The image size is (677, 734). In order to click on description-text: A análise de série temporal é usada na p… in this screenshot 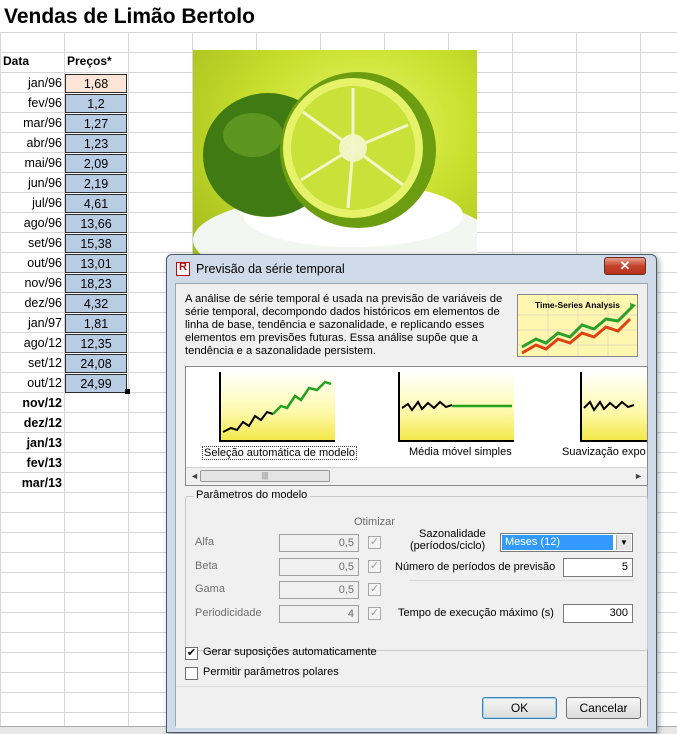, I will do `click(344, 325)`.